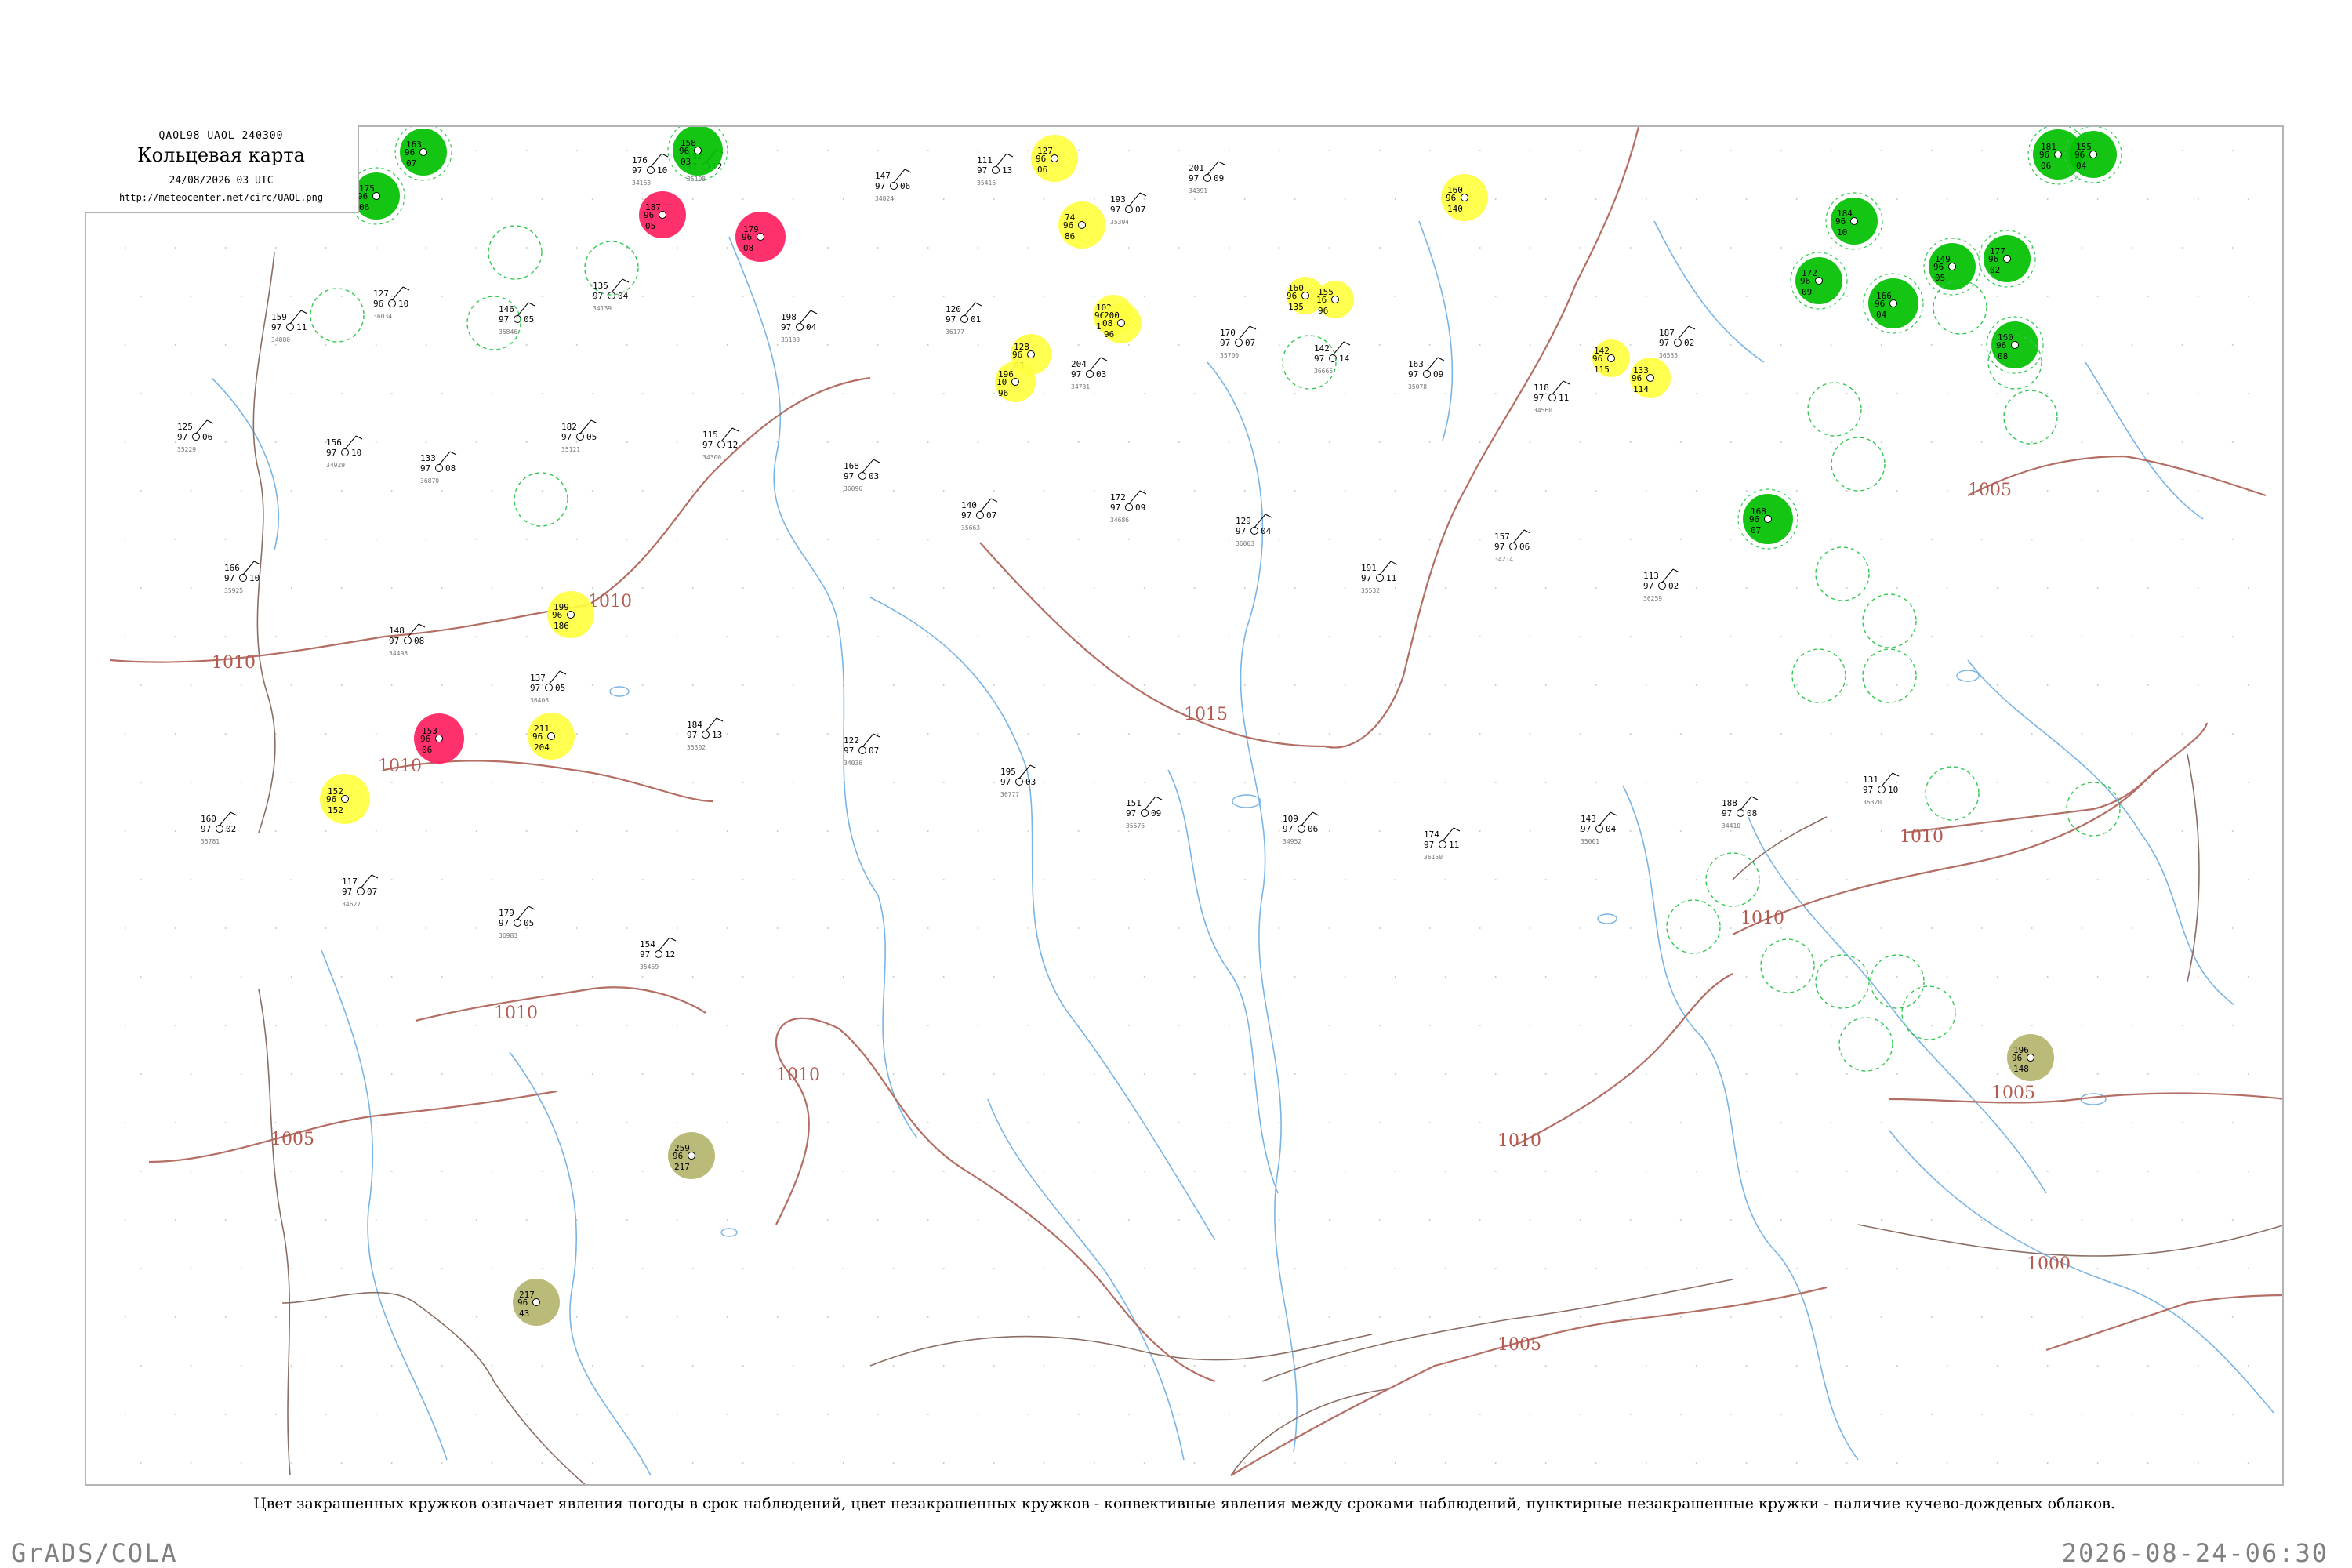  What do you see at coordinates (1118, 498) in the screenshot?
I see `station-temp: 172` at bounding box center [1118, 498].